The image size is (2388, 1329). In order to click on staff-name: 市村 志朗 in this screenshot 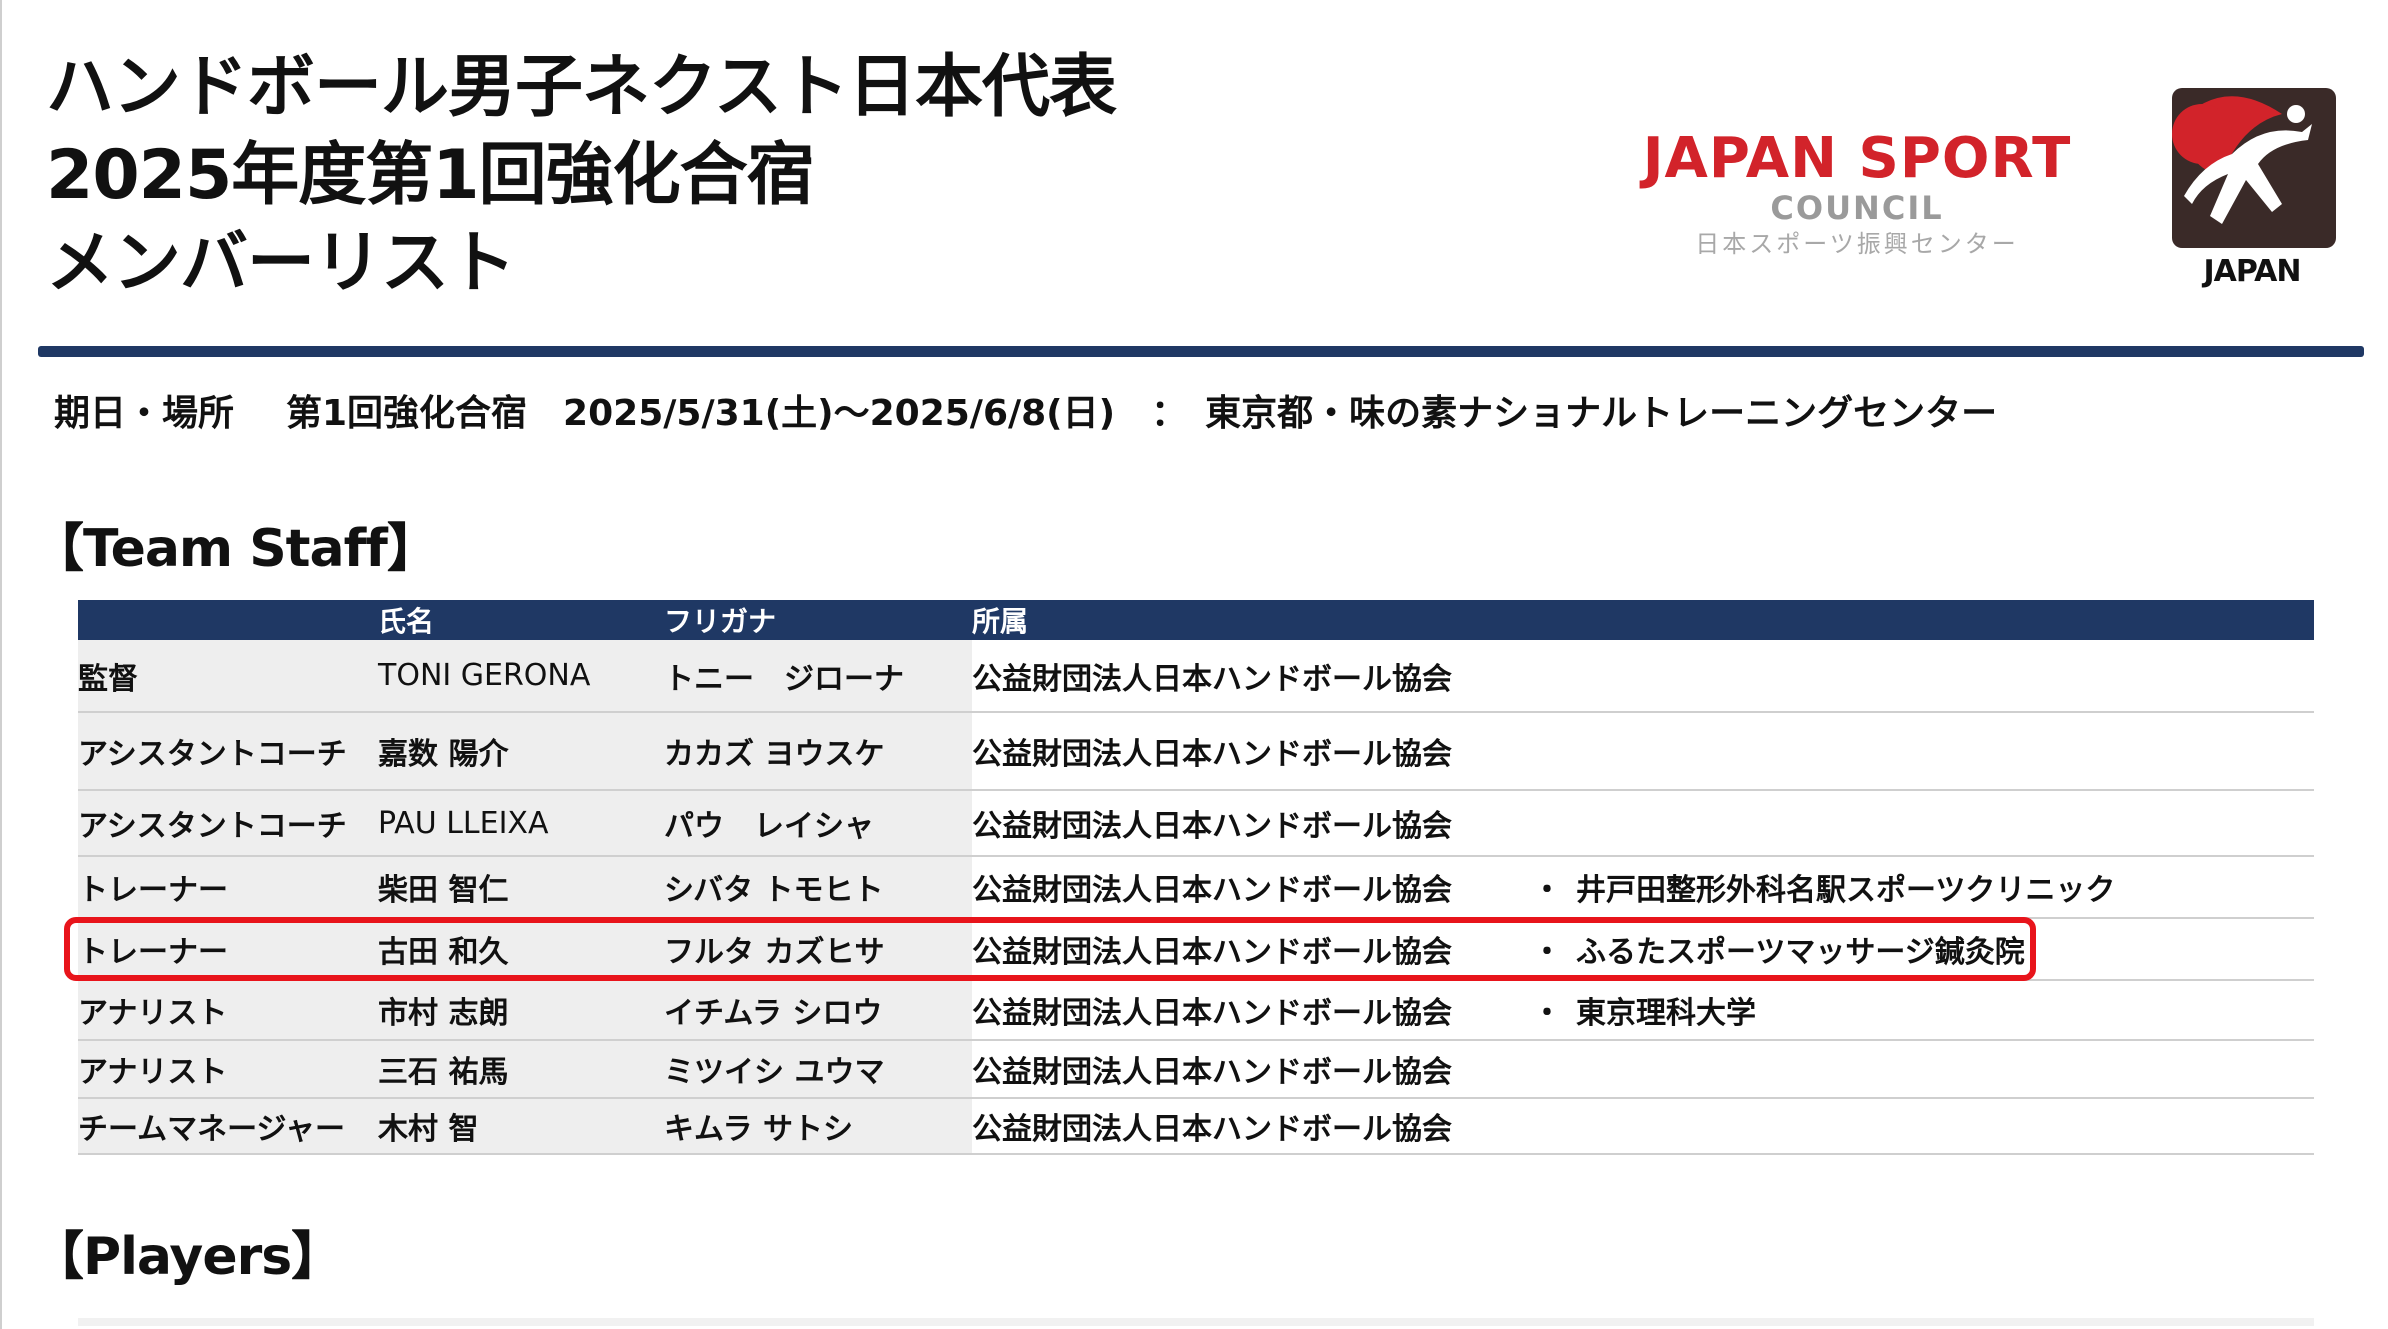, I will do `click(521, 1010)`.